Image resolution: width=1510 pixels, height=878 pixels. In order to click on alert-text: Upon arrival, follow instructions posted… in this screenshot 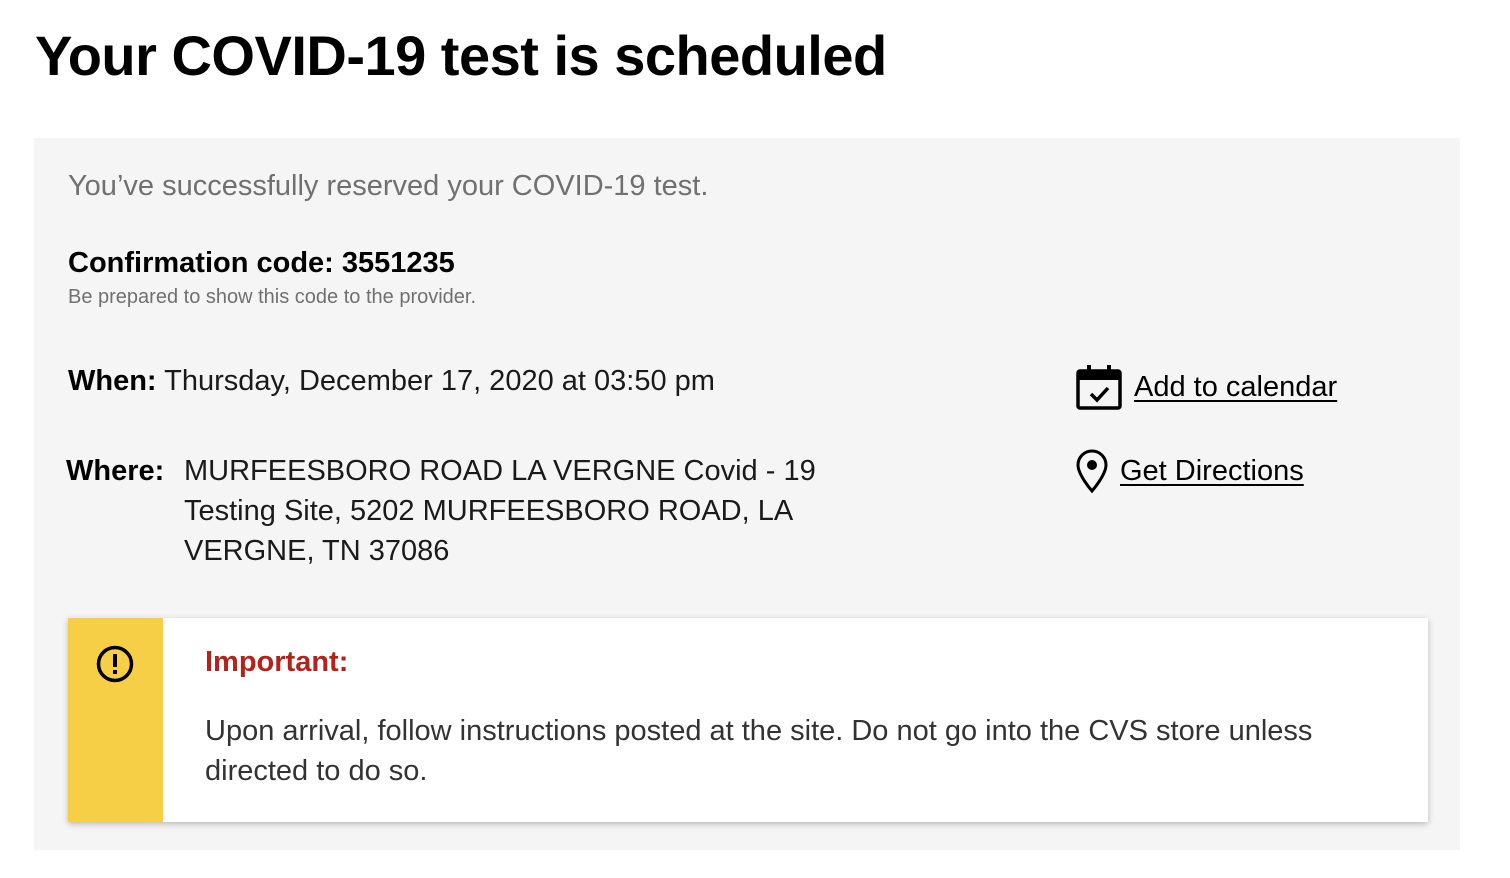, I will do `click(759, 751)`.